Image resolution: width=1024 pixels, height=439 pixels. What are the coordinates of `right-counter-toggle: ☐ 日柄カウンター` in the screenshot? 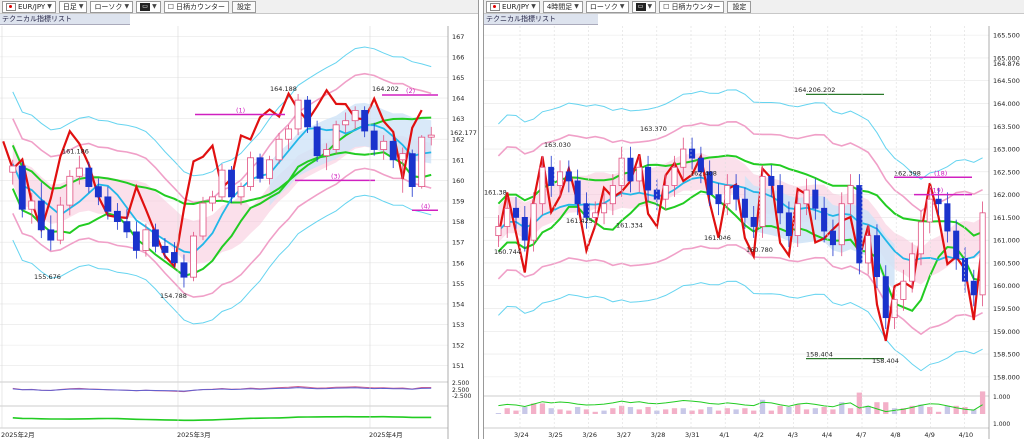 It's located at (692, 6).